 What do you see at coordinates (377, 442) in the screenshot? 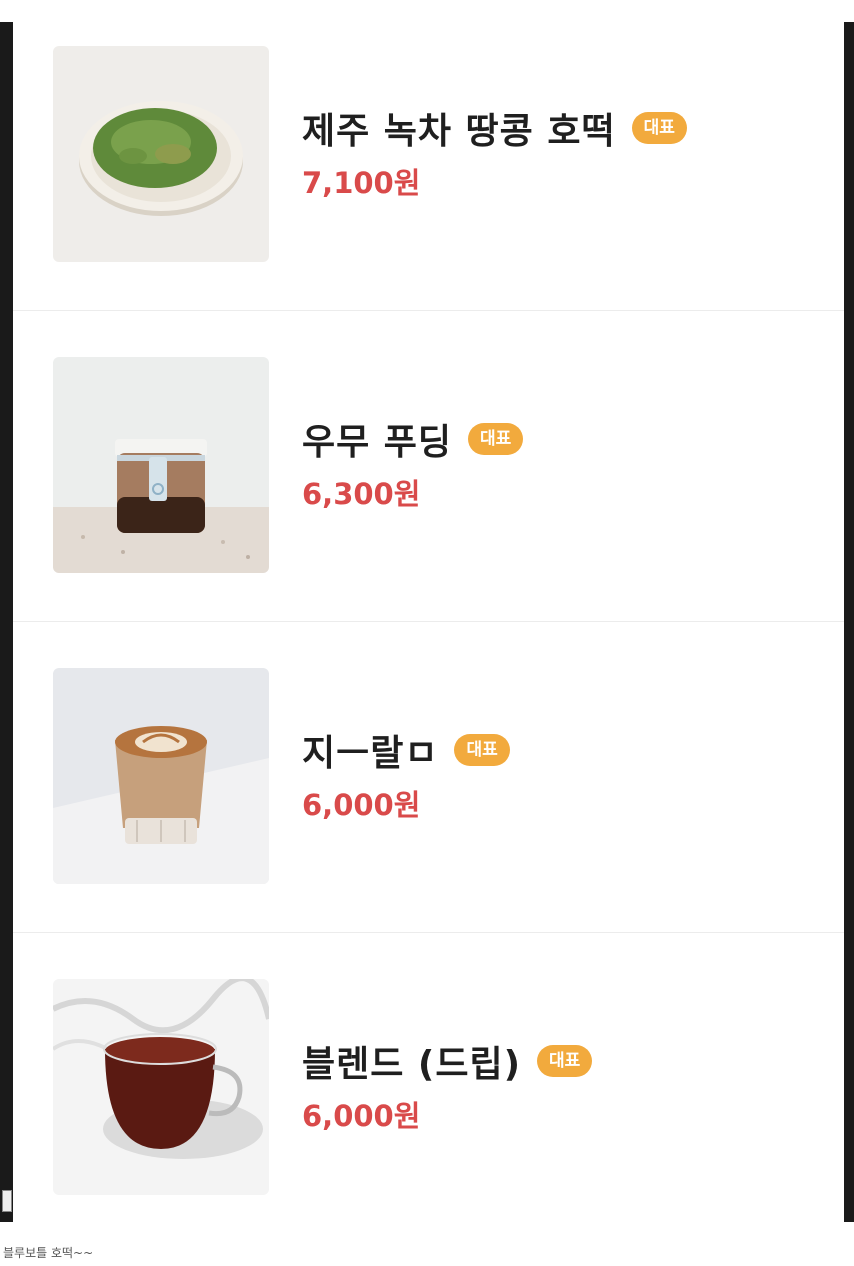
I see `menu-item-name: 우무 푸딩` at bounding box center [377, 442].